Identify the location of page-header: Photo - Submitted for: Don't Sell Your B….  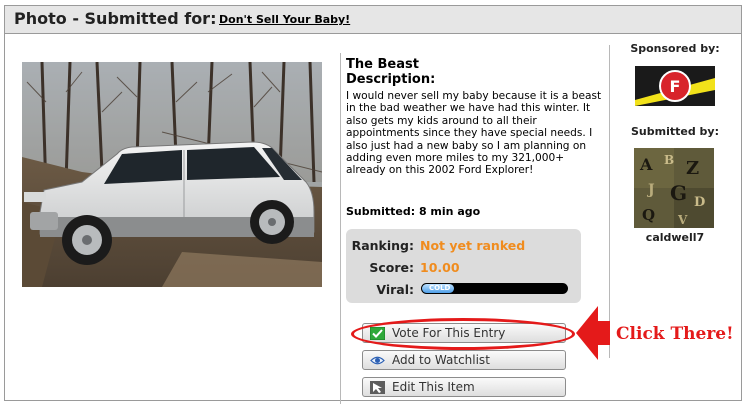
(373, 19).